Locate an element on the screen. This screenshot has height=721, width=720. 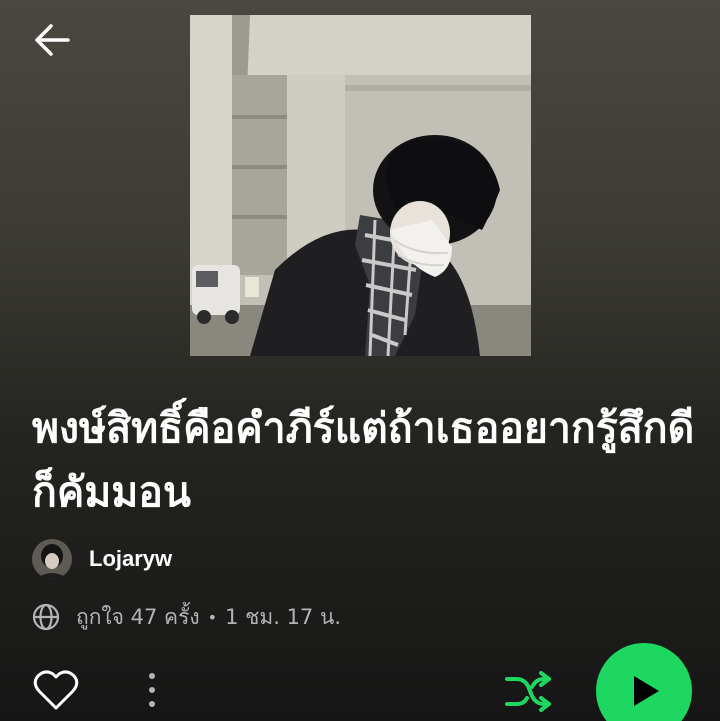
arrow-left-icon is located at coordinates (52, 40).